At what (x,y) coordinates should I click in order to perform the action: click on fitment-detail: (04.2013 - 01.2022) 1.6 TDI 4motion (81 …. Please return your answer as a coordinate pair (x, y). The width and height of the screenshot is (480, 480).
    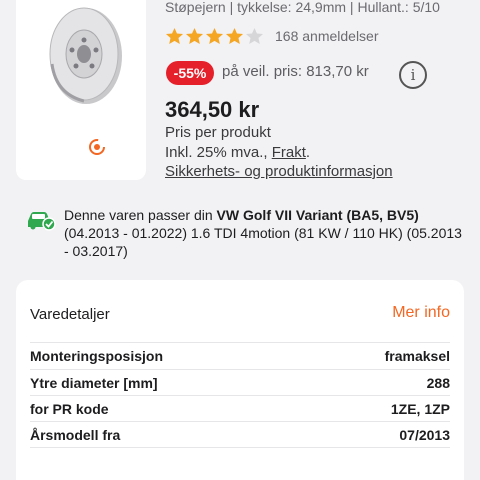
    Looking at the image, I should click on (263, 242).